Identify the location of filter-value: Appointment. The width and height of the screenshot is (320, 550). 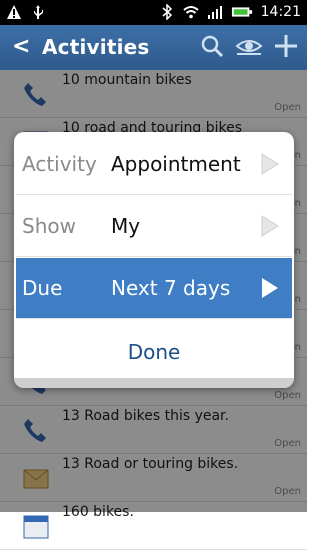
(176, 164).